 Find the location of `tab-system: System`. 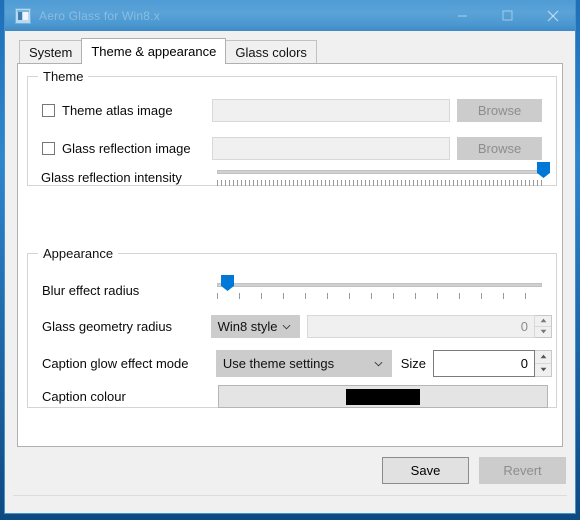

tab-system: System is located at coordinates (51, 52).